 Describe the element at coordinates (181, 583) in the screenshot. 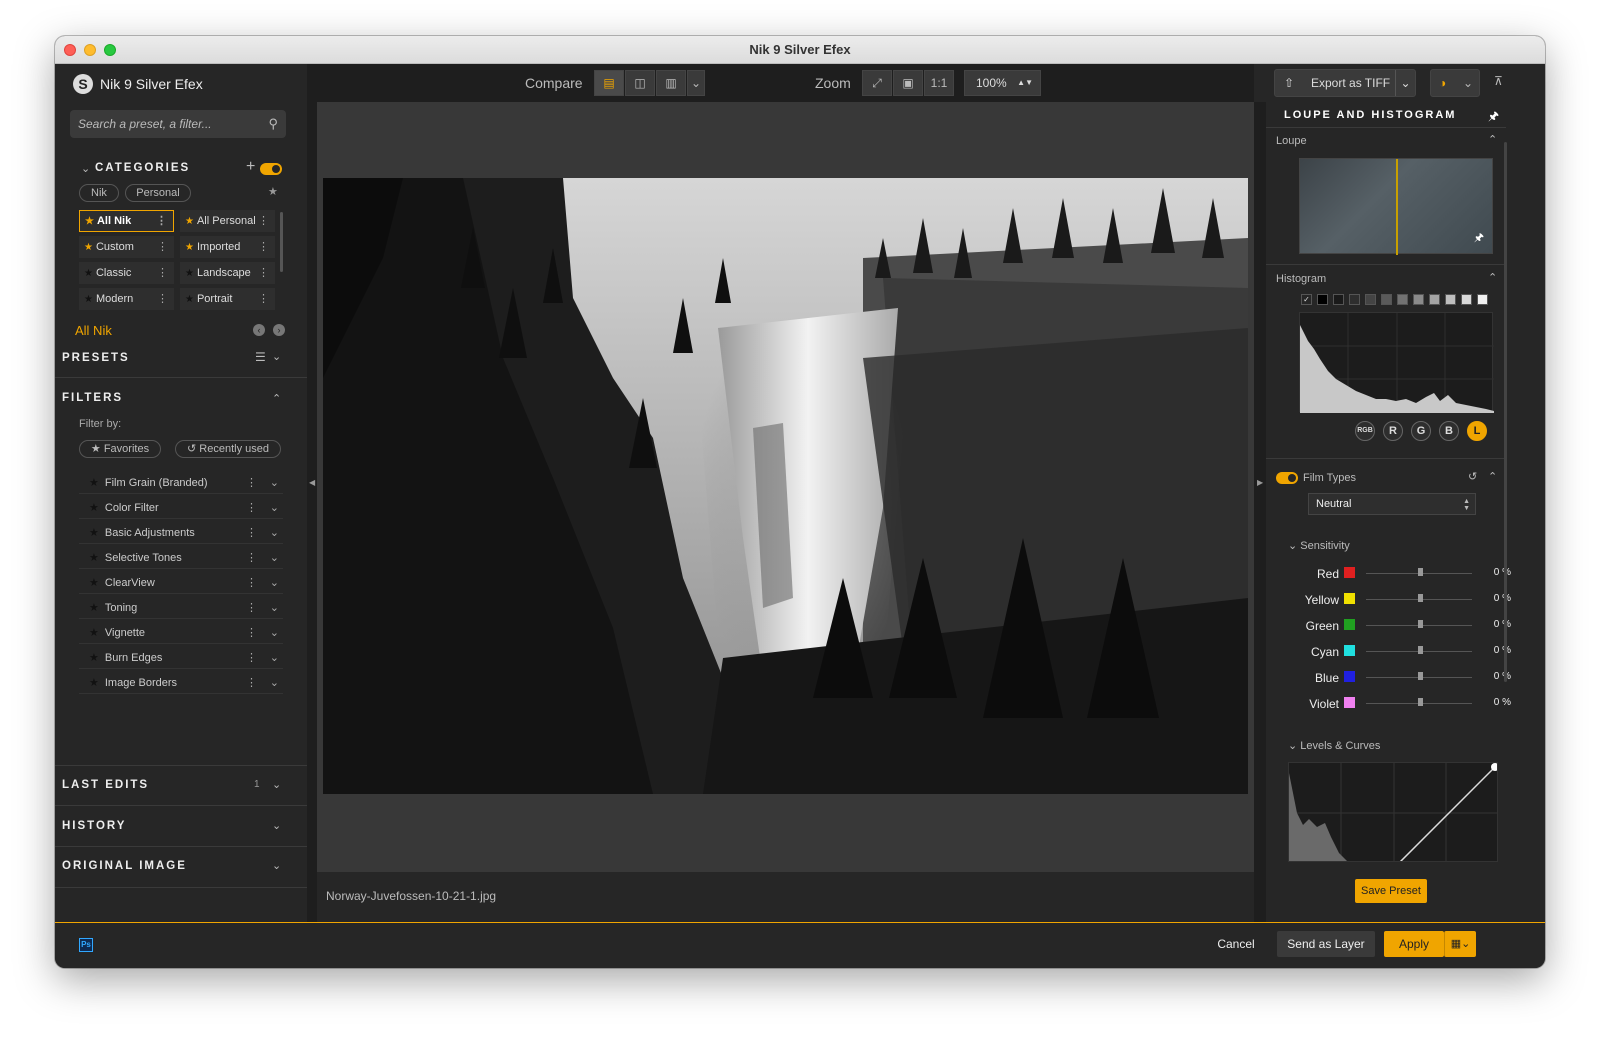

I see `filter-item-clearview: ★ ClearView ⋮ ⌄` at that location.